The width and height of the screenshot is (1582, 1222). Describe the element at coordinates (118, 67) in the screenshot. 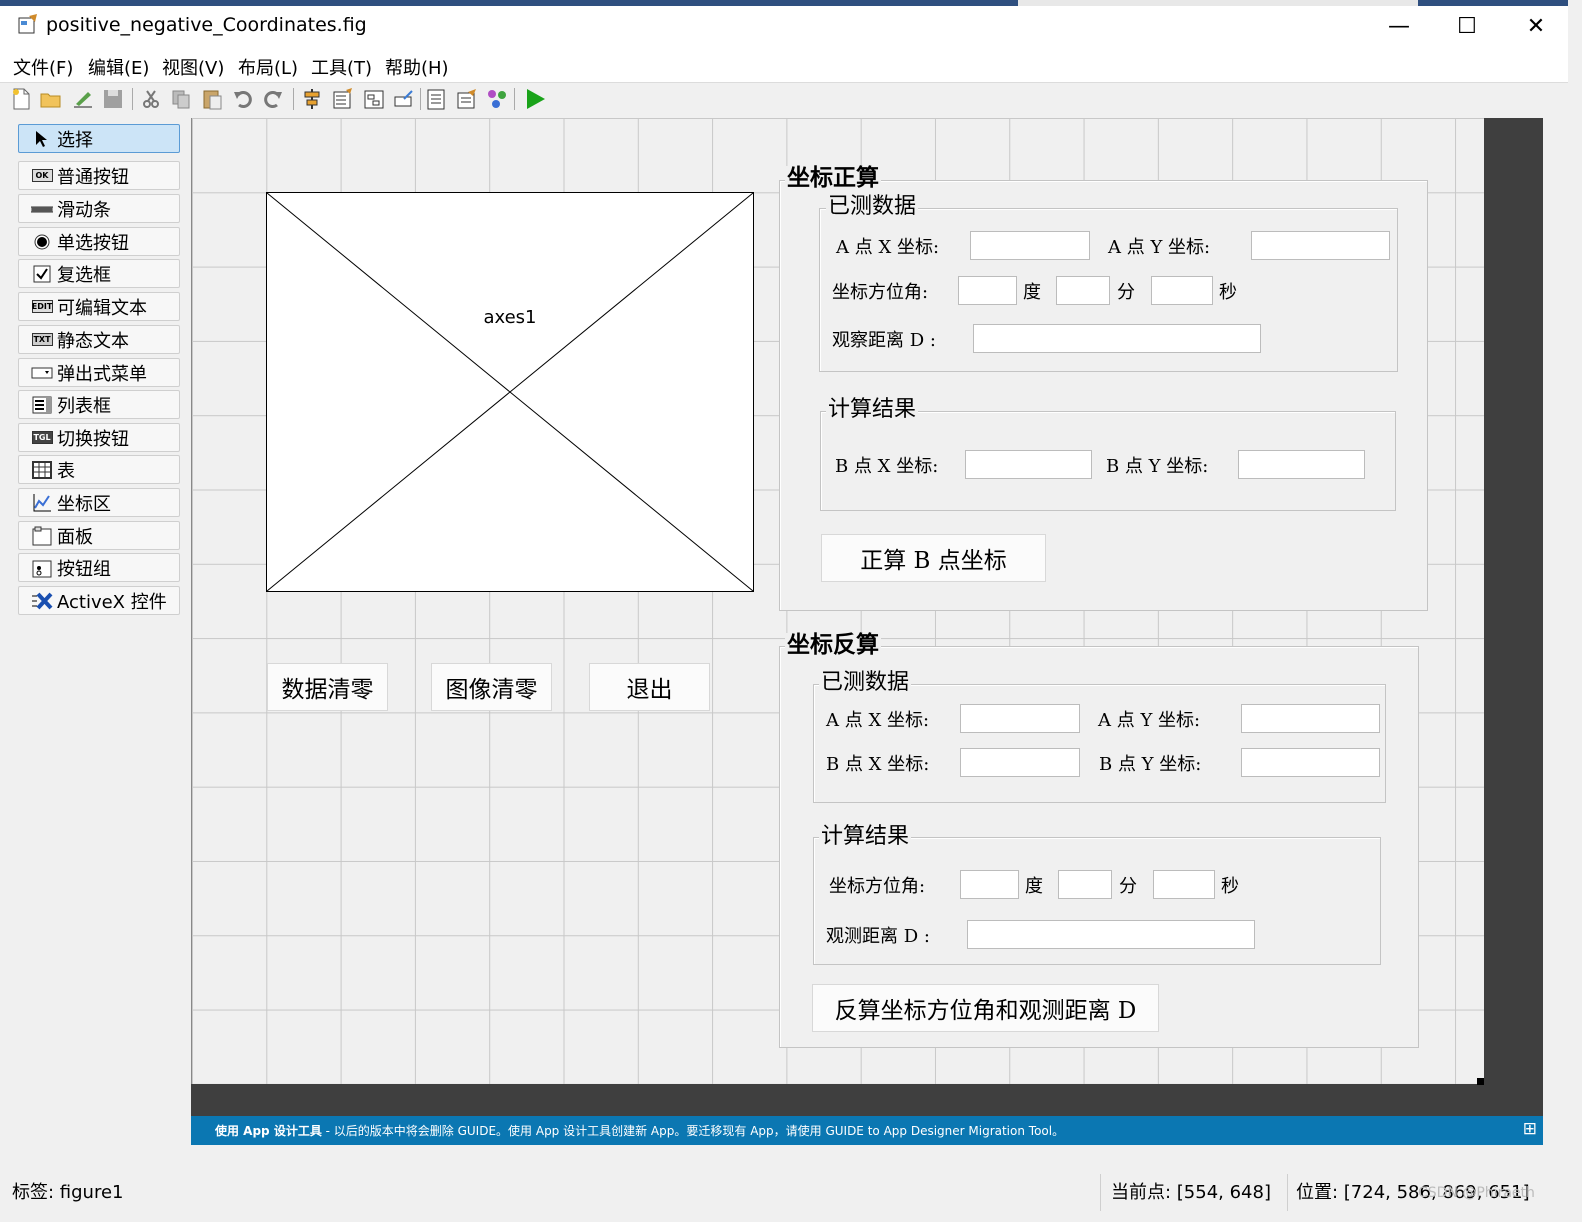

I see `menu-edit: 编辑(E)` at that location.